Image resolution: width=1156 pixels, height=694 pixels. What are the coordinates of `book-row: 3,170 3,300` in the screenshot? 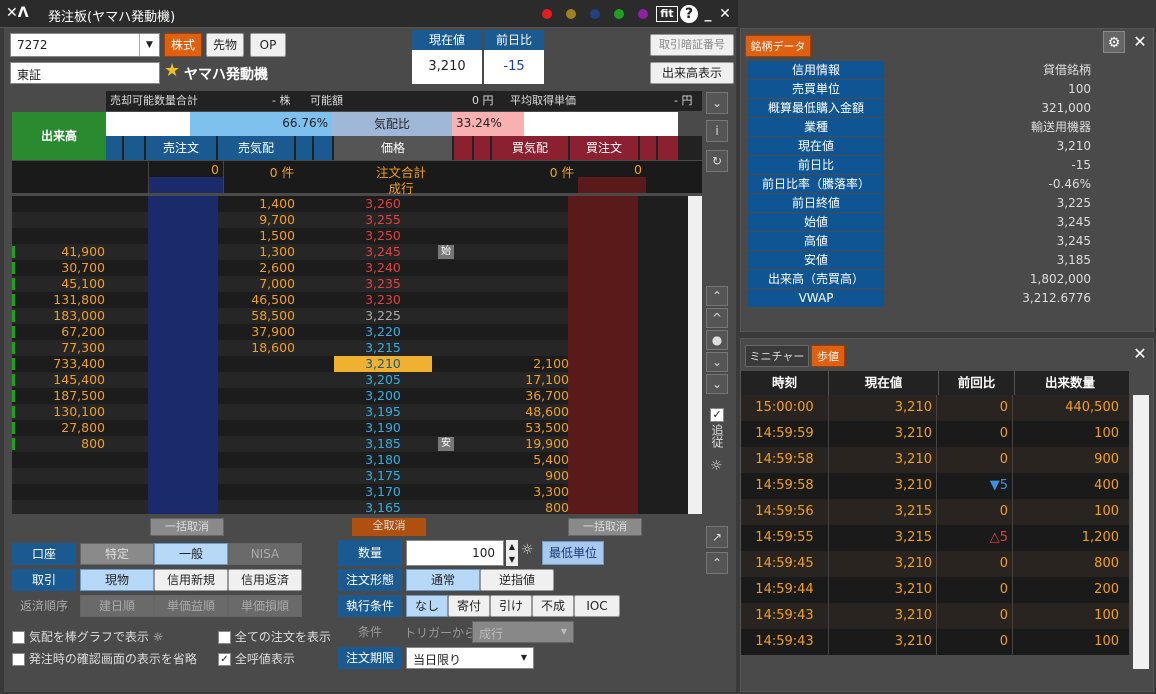 It's located at (350, 492).